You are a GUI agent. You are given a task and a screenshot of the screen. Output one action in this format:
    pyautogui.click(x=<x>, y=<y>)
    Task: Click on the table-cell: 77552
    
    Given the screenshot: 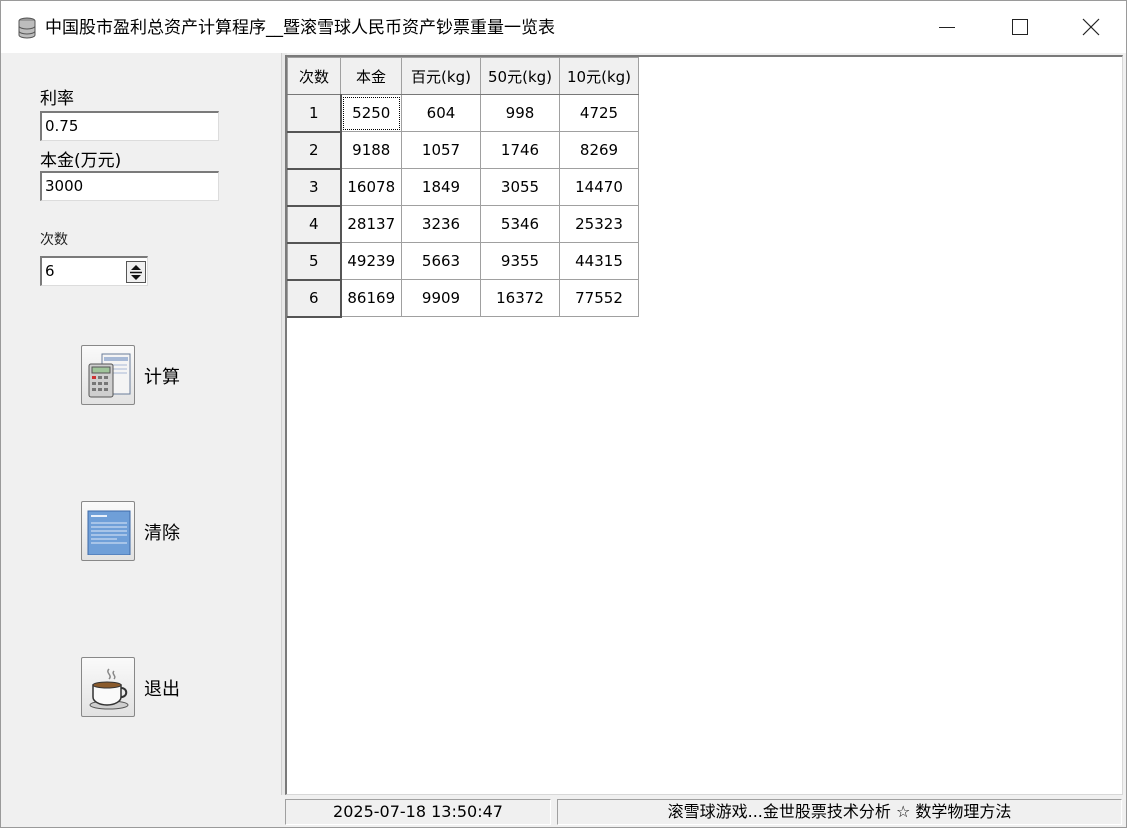 What is the action you would take?
    pyautogui.click(x=599, y=298)
    